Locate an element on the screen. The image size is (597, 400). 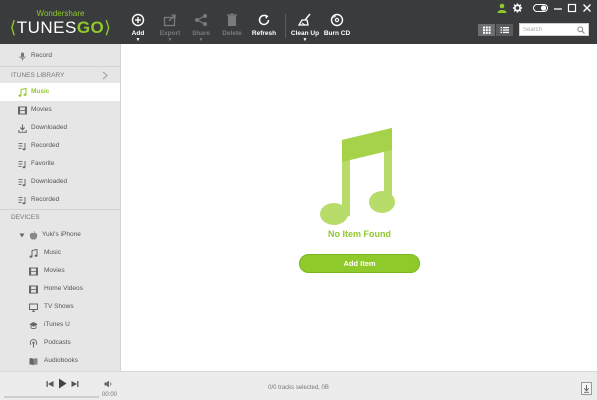
delete-label: Delete is located at coordinates (232, 33).